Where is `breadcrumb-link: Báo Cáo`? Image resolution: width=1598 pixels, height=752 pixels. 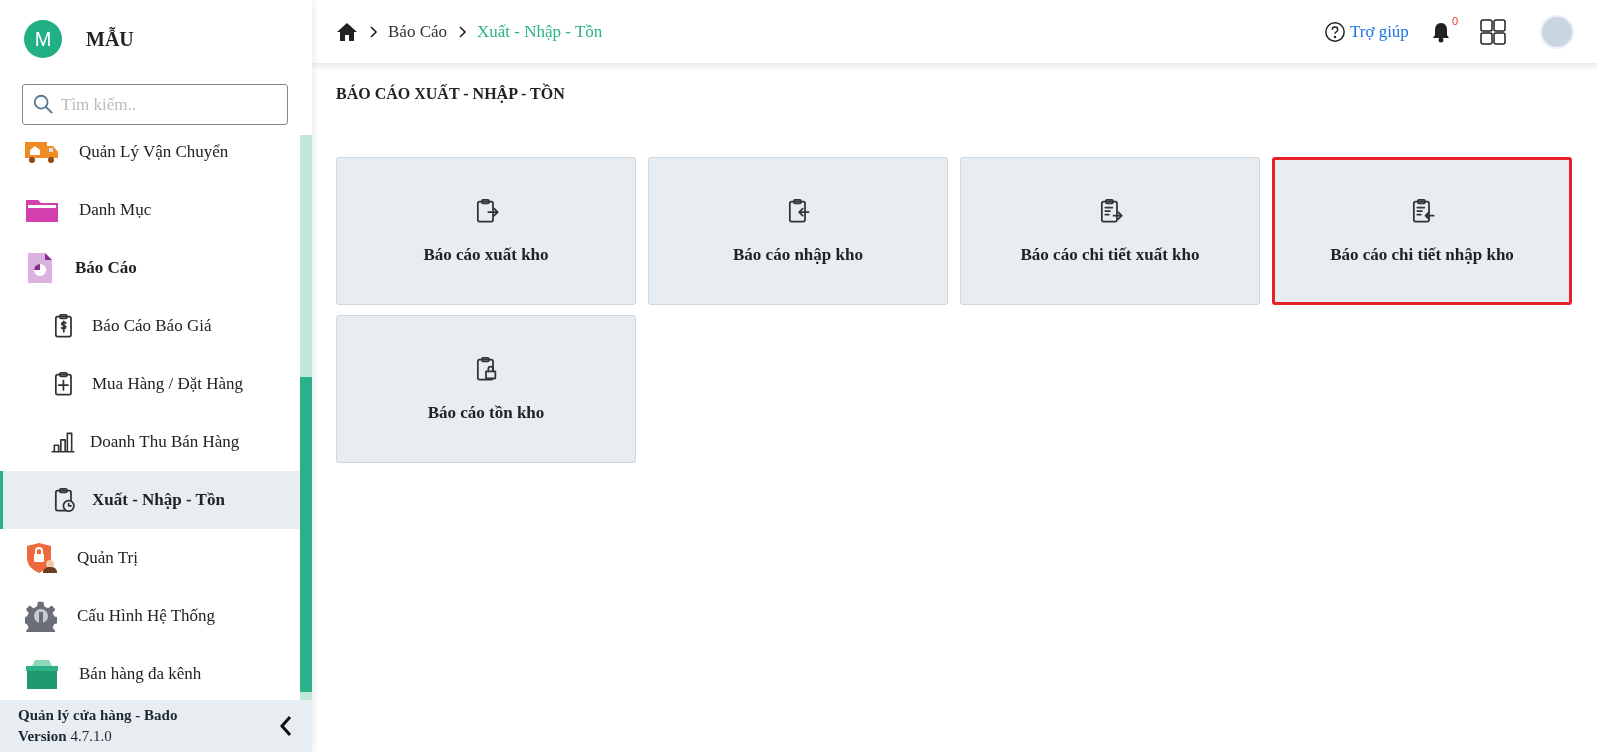
breadcrumb-link: Báo Cáo is located at coordinates (418, 31).